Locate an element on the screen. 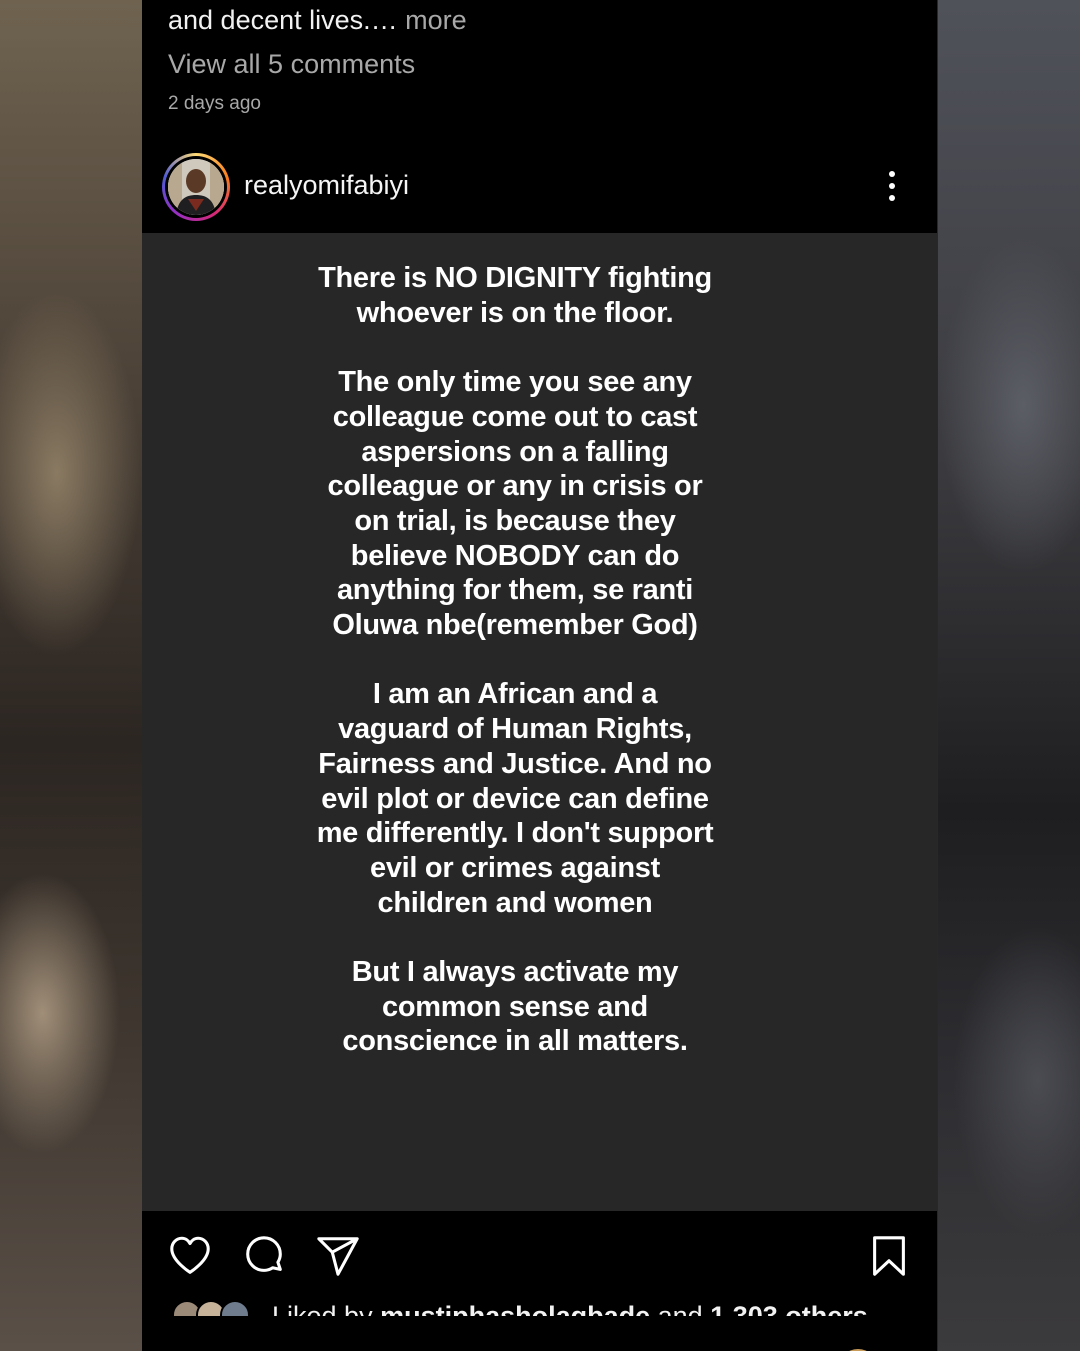  home-icon is located at coordinates (222, 1344).